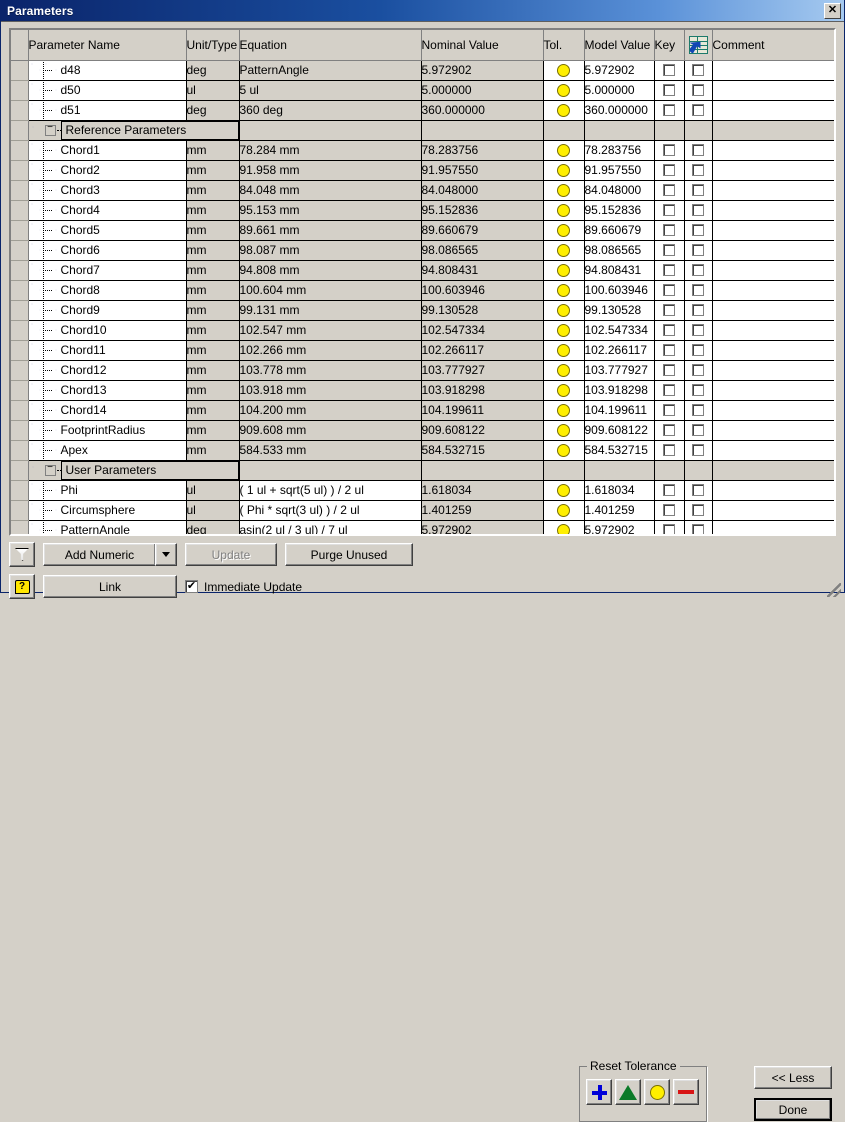 This screenshot has height=1122, width=845. I want to click on close-icon: ✕, so click(832, 10).